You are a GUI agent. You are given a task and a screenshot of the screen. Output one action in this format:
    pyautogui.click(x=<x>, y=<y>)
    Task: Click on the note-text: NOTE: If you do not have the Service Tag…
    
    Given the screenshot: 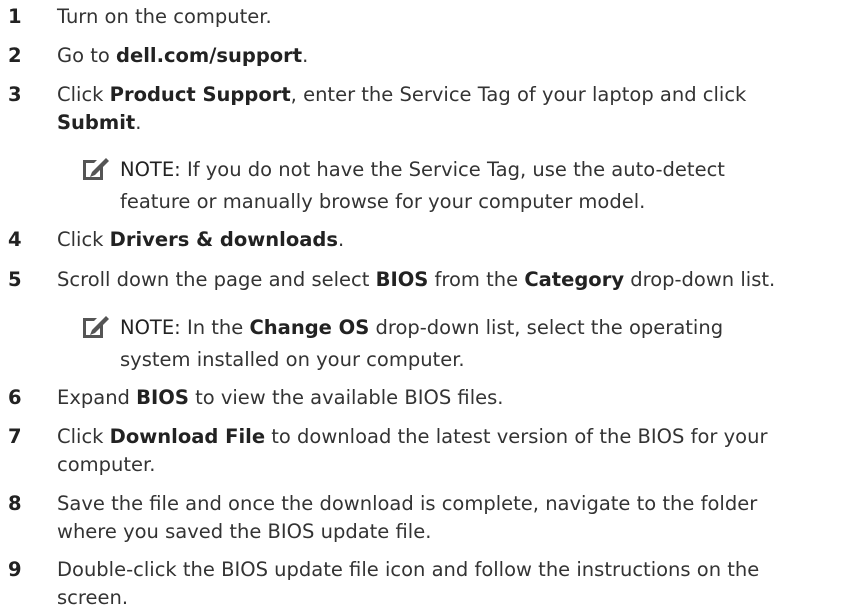 What is the action you would take?
    pyautogui.click(x=422, y=185)
    